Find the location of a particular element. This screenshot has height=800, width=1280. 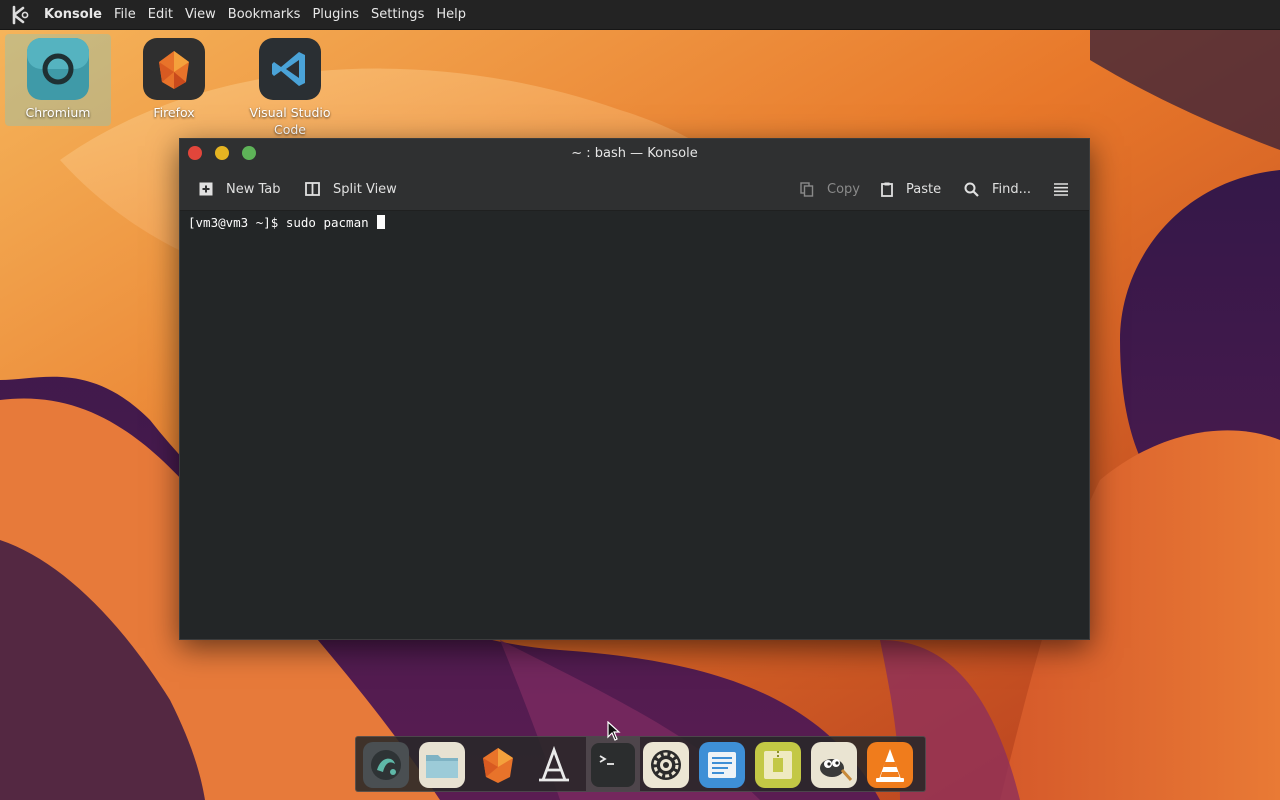

dock-item-gimp is located at coordinates (834, 765).